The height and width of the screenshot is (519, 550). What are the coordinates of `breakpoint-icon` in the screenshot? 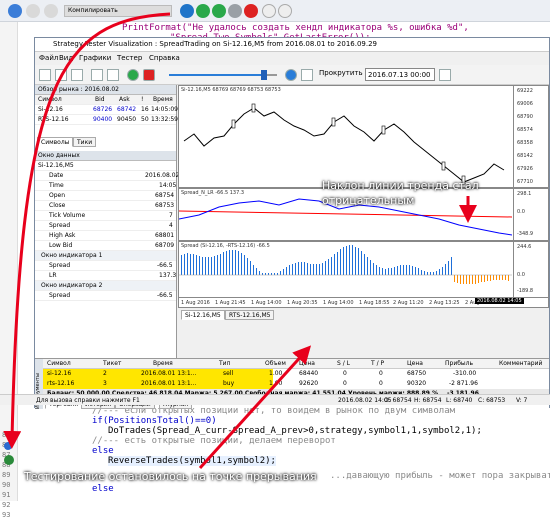 It's located at (9, 460).